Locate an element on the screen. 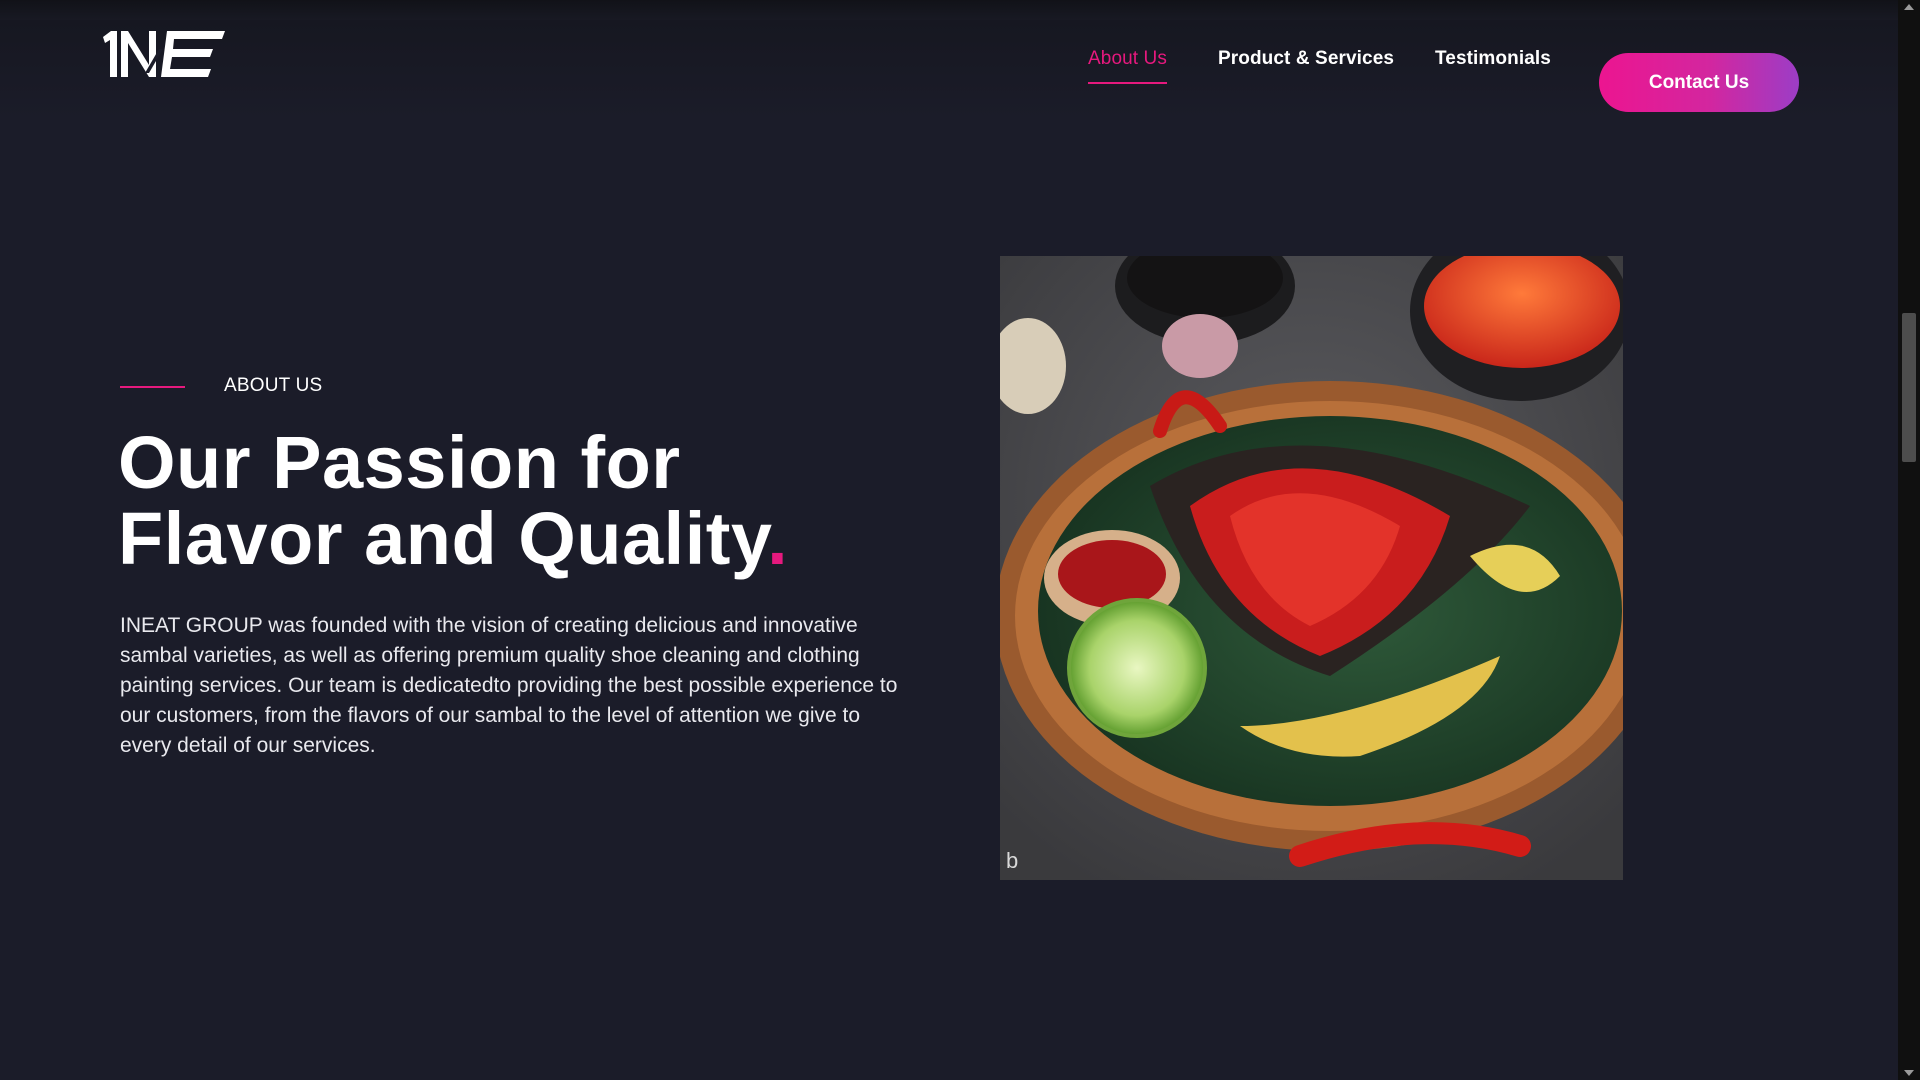 The height and width of the screenshot is (1080, 1920). title-line-2: Flavor and Quality is located at coordinates (443, 538).